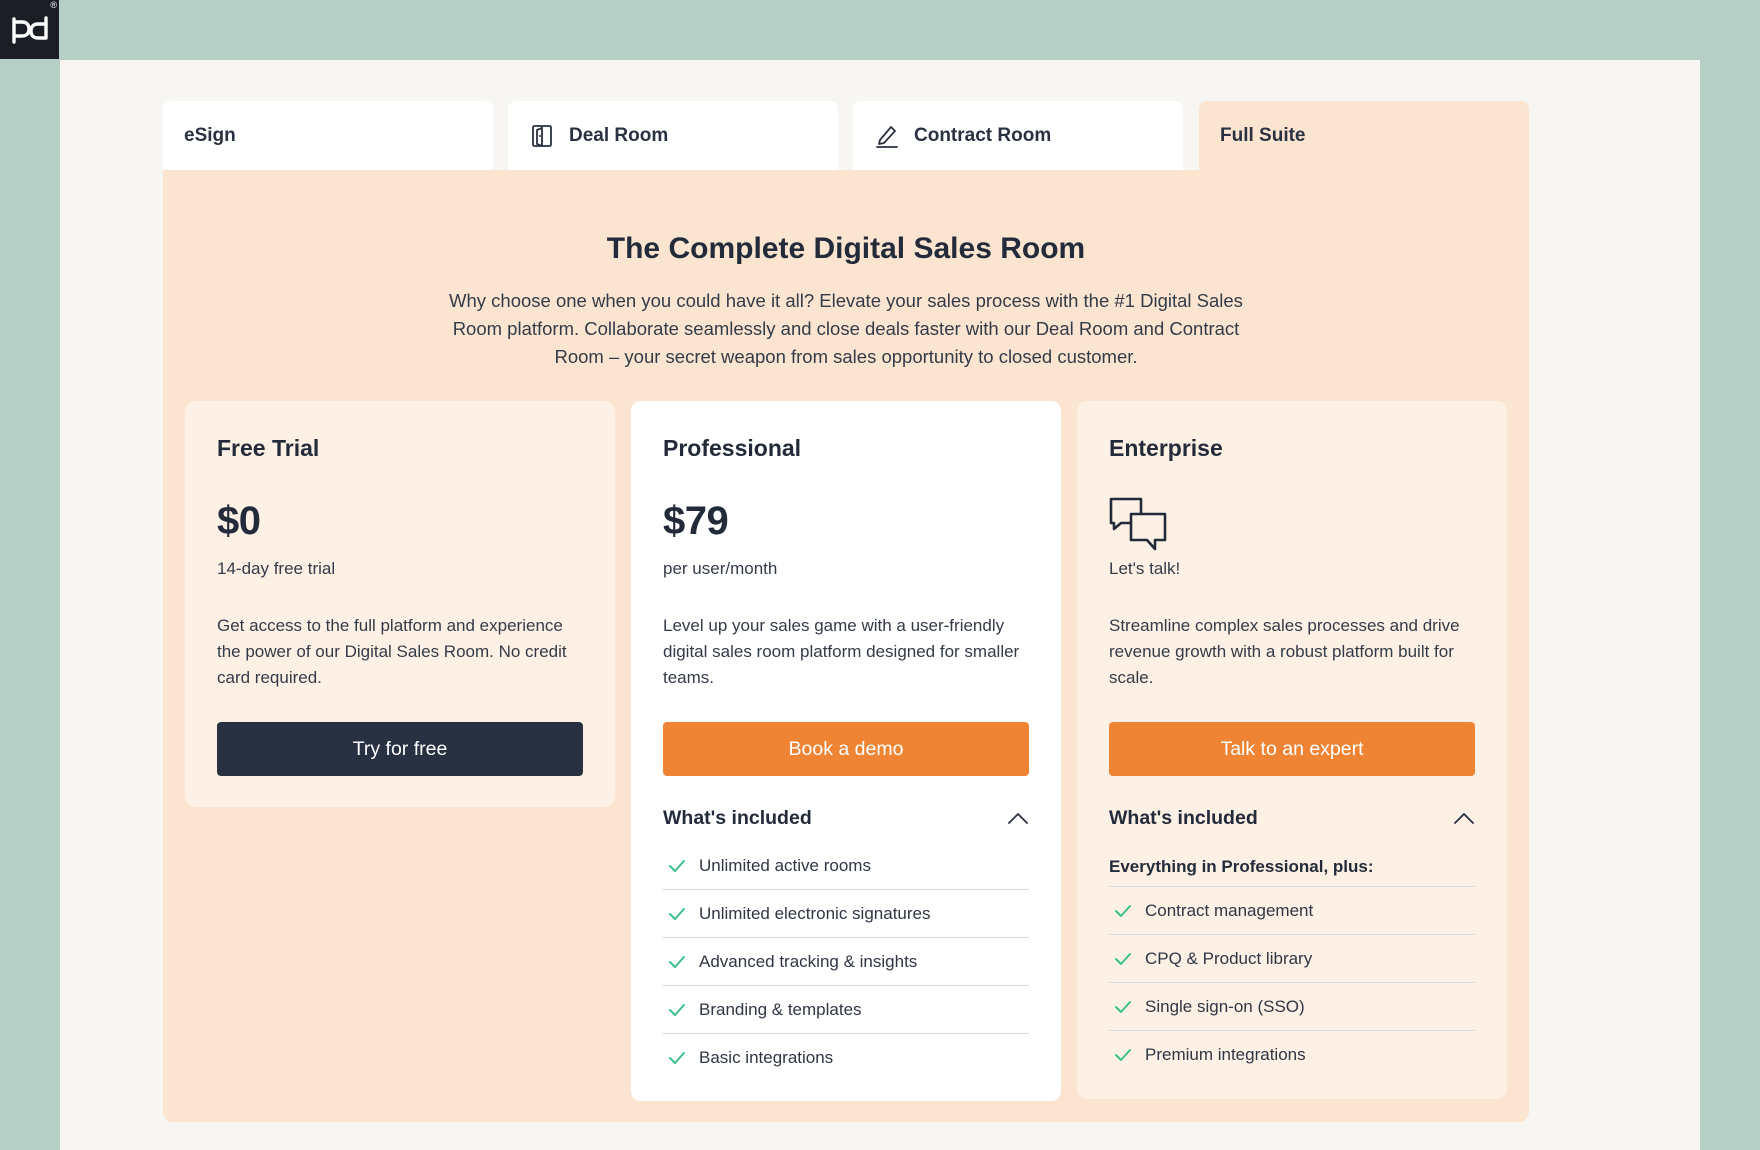  I want to click on list-item: Basic integrations, so click(846, 1058).